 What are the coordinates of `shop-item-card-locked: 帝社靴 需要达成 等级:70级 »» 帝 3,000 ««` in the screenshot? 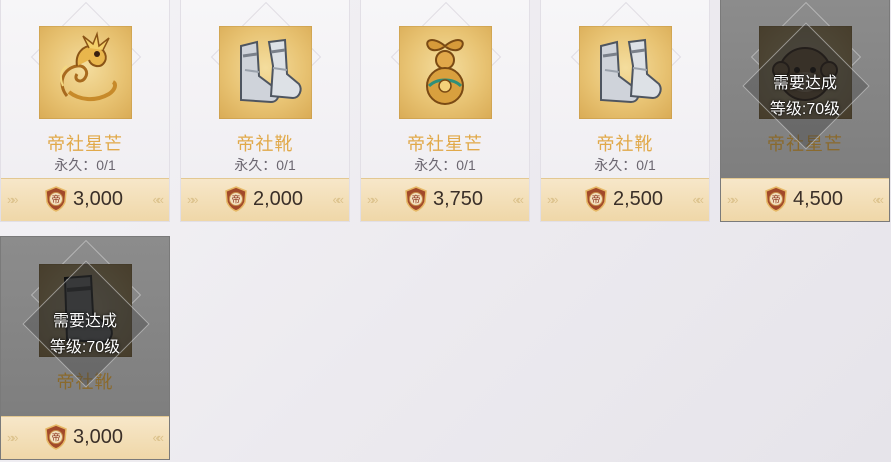 It's located at (85, 348).